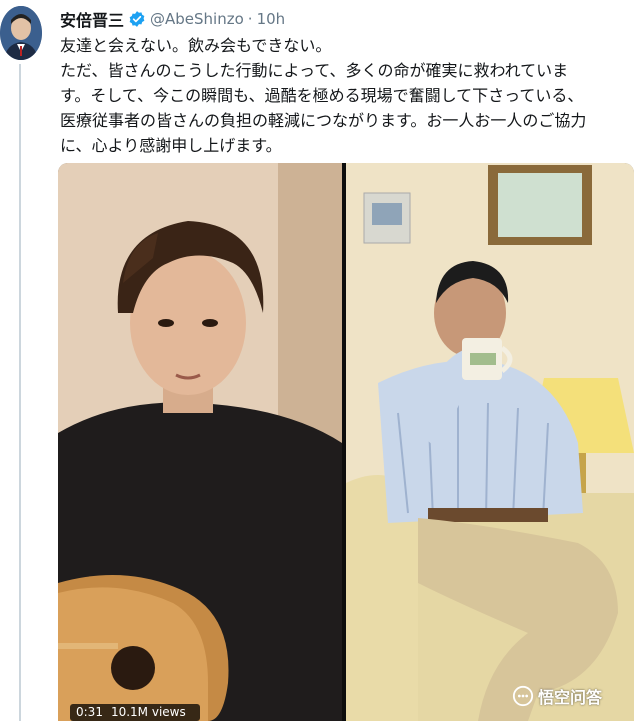 Image resolution: width=640 pixels, height=721 pixels. I want to click on watermark: 悟空问答, so click(557, 696).